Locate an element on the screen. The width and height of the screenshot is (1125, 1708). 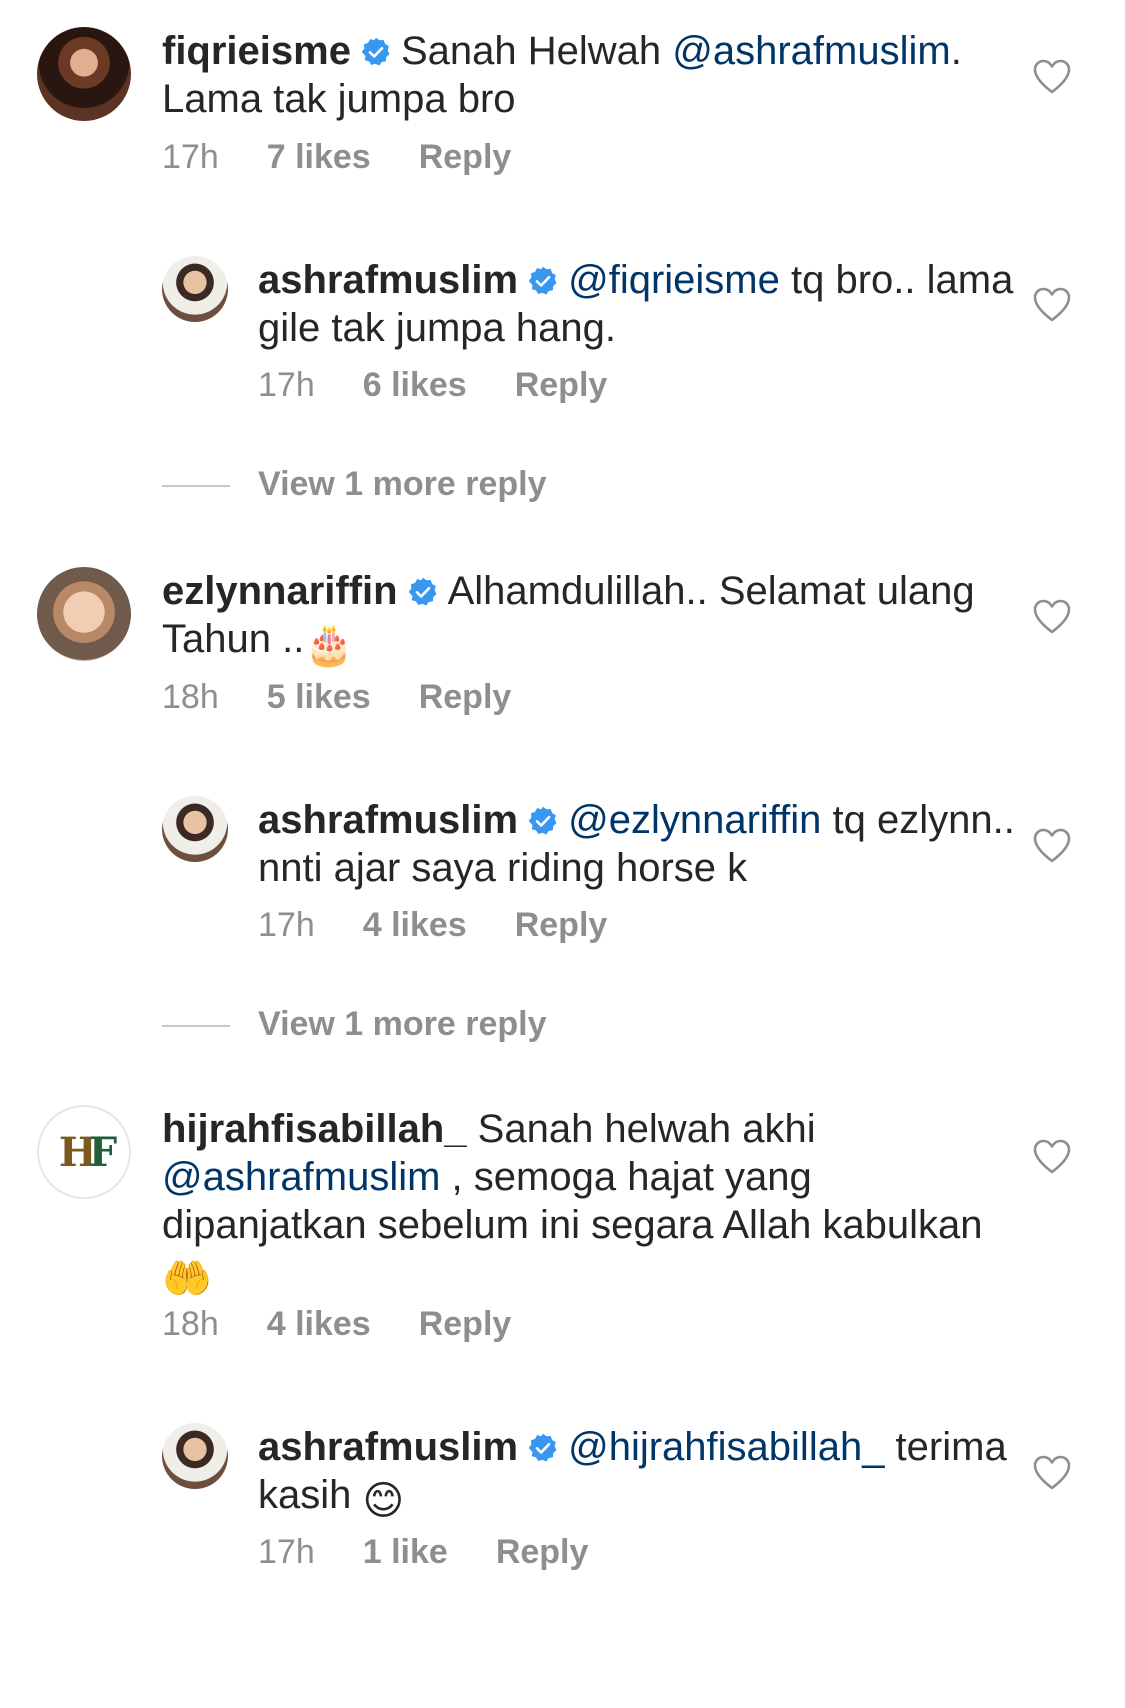
hf-logo: HF is located at coordinates (87, 1152).